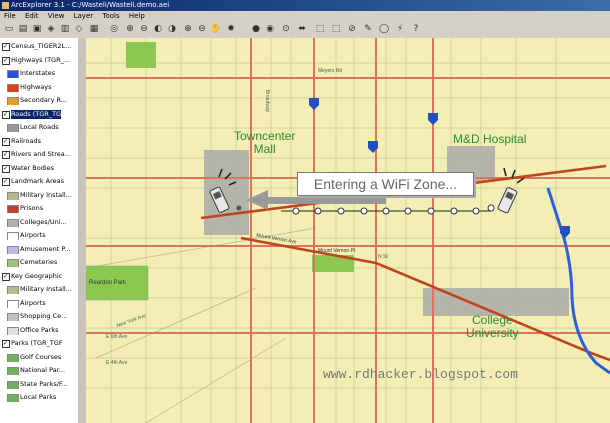 This screenshot has height=423, width=610. I want to click on clear-icon: ⊘, so click(352, 29).